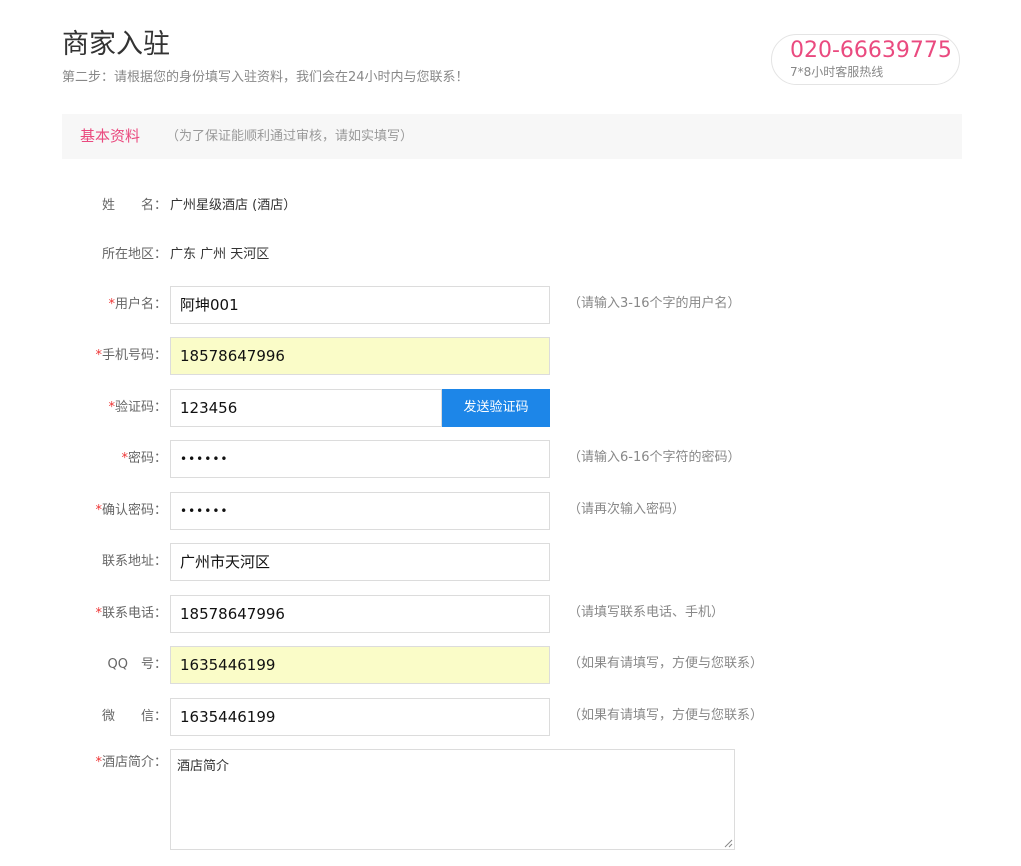  Describe the element at coordinates (134, 762) in the screenshot. I see `intro-label-text: 酒店简介：` at that location.